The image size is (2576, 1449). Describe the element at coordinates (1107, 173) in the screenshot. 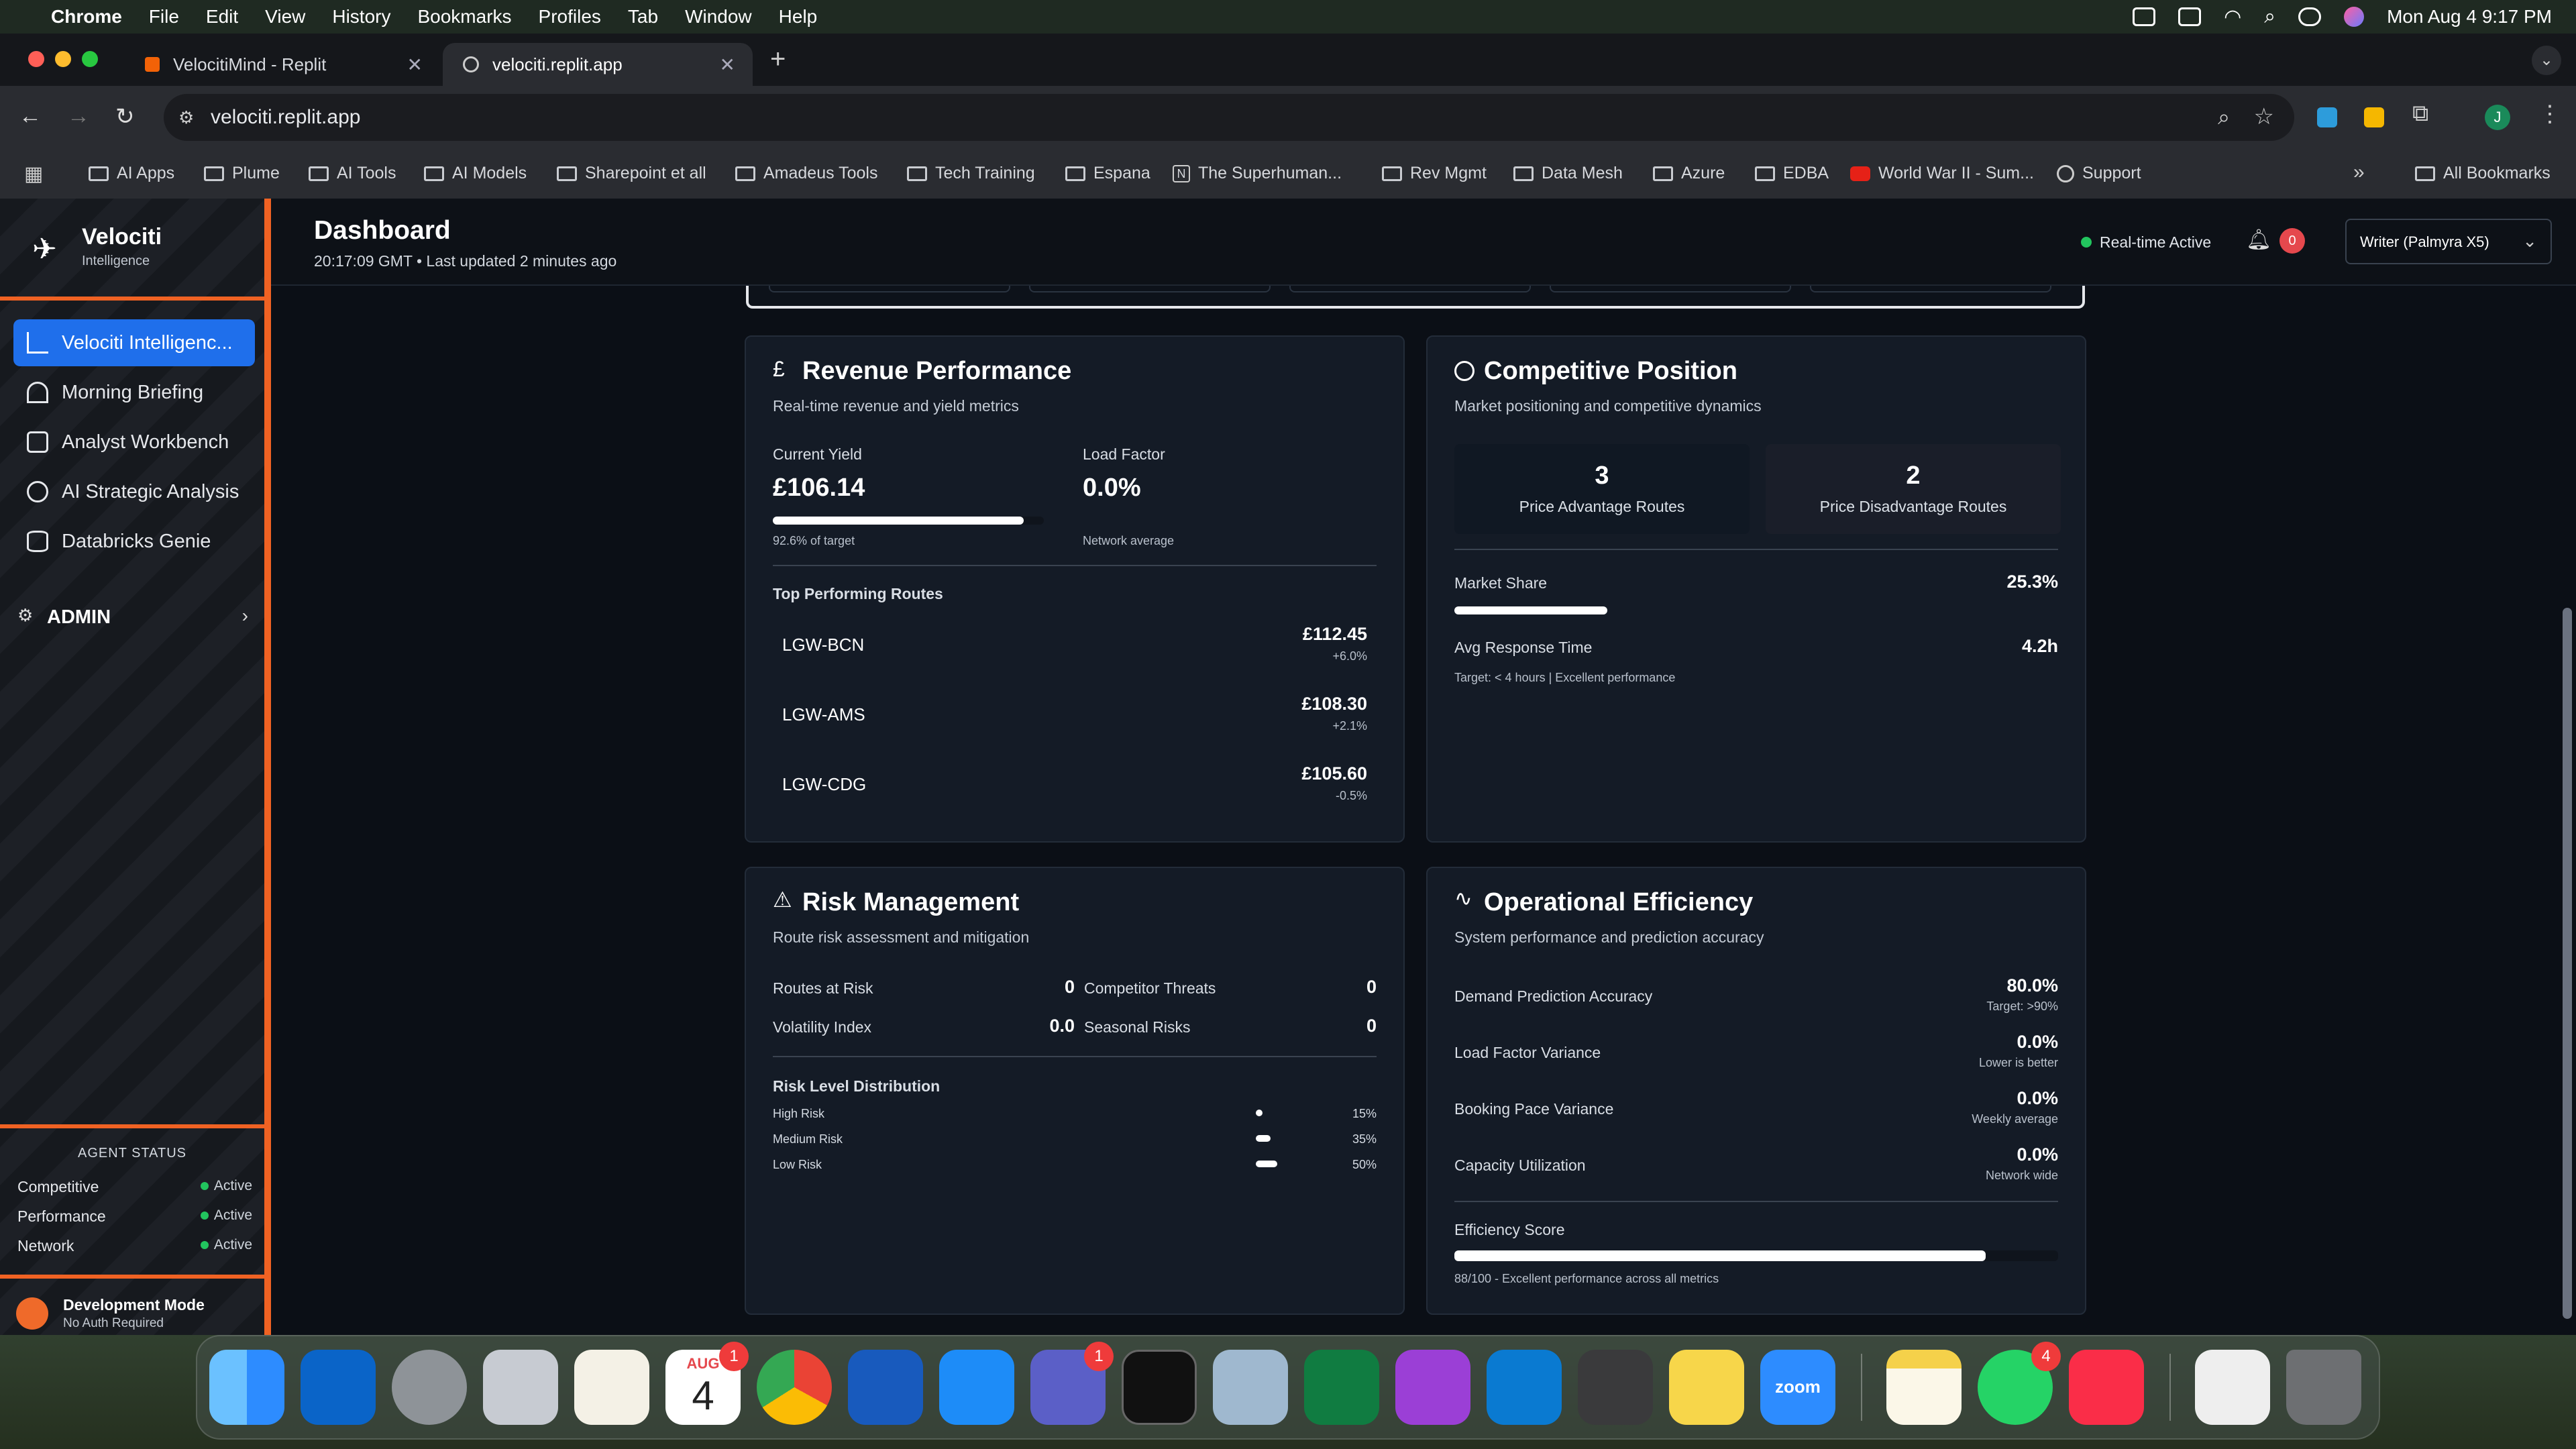

I see `bookmark-folder: Espana` at that location.